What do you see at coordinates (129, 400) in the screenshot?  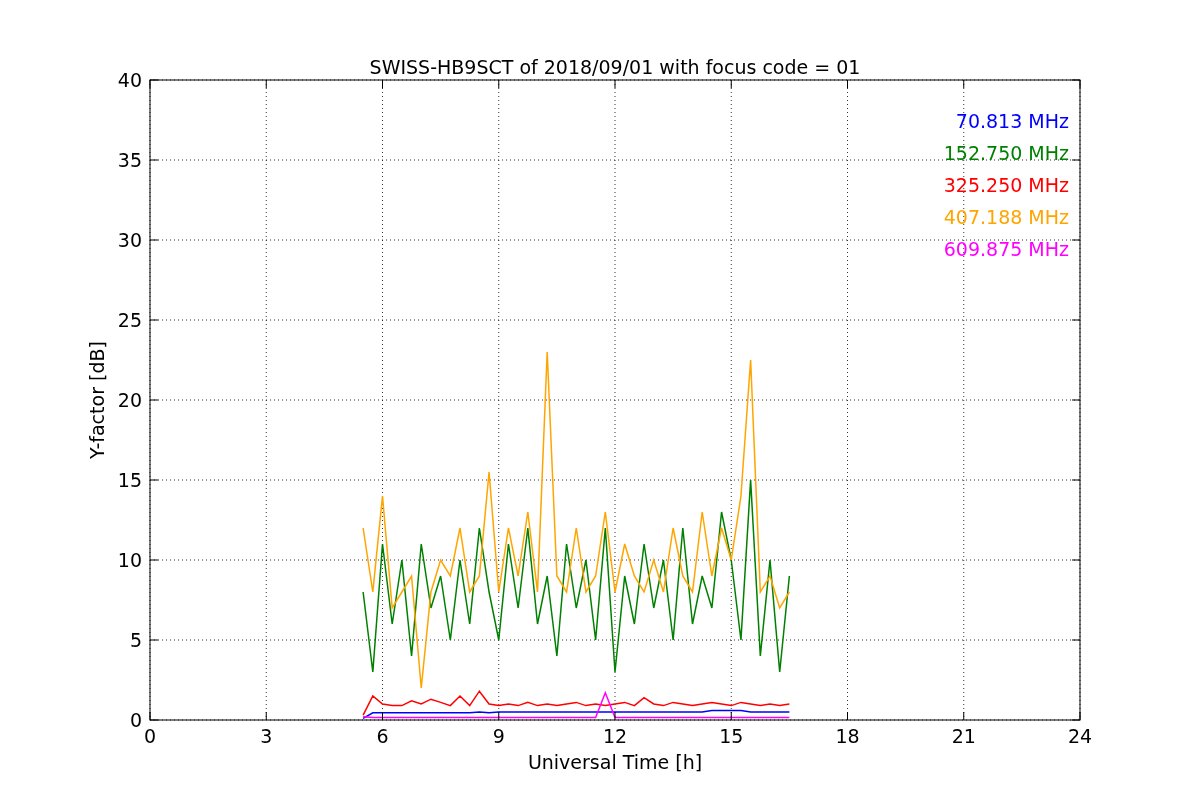 I see `y-tick-label: 20` at bounding box center [129, 400].